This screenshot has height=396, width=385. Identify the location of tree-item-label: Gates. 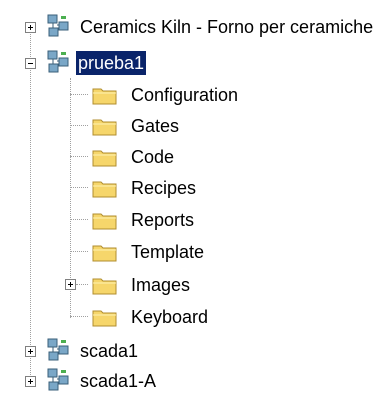
(155, 126).